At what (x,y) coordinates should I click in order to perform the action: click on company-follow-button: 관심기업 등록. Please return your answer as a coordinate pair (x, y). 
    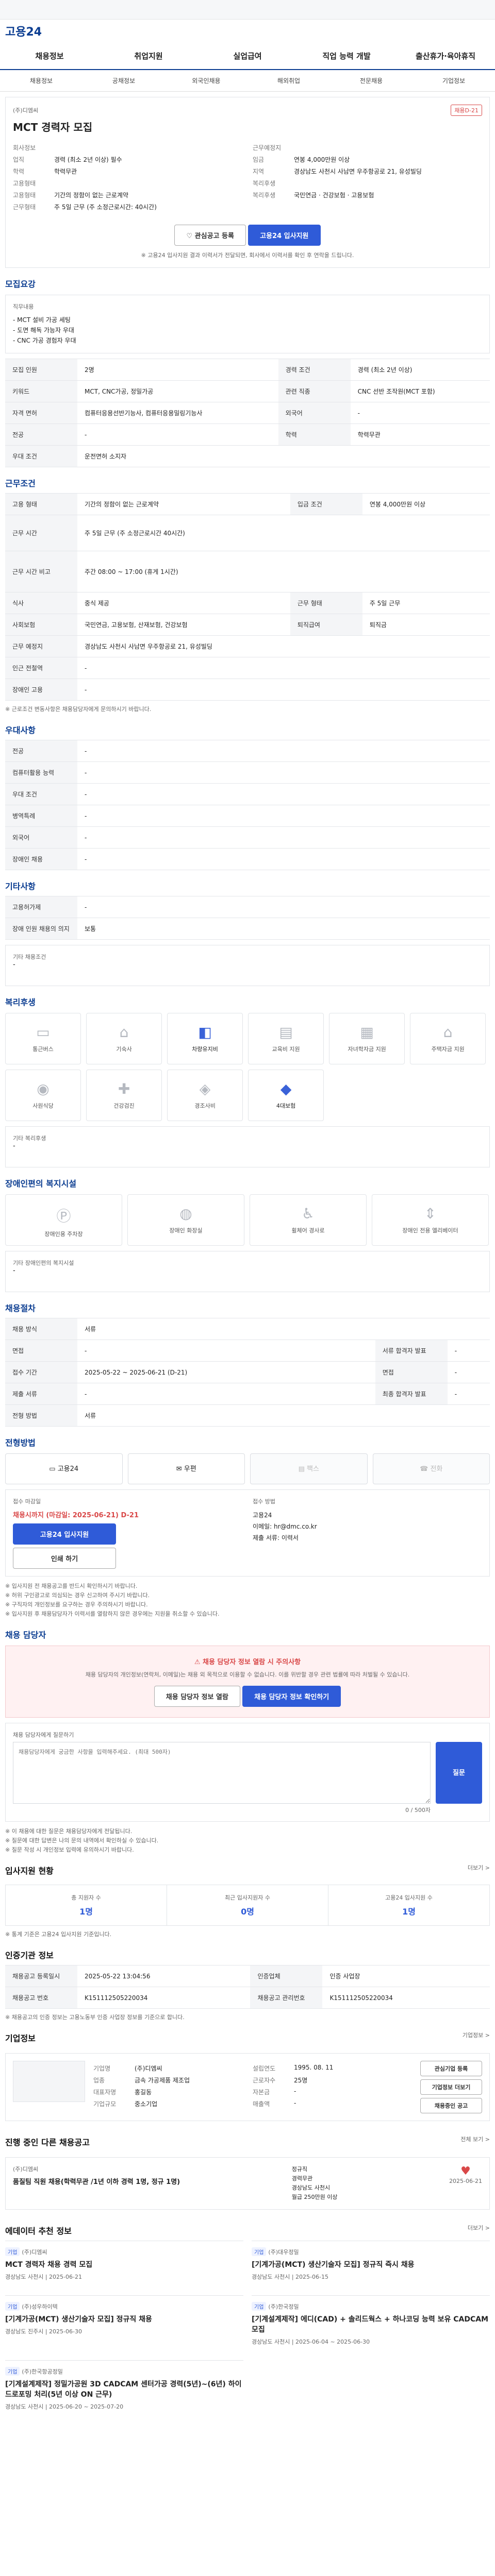
    Looking at the image, I should click on (451, 2068).